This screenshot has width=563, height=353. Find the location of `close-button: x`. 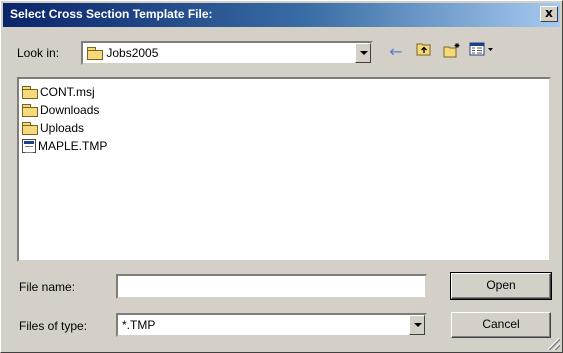

close-button: x is located at coordinates (549, 14).